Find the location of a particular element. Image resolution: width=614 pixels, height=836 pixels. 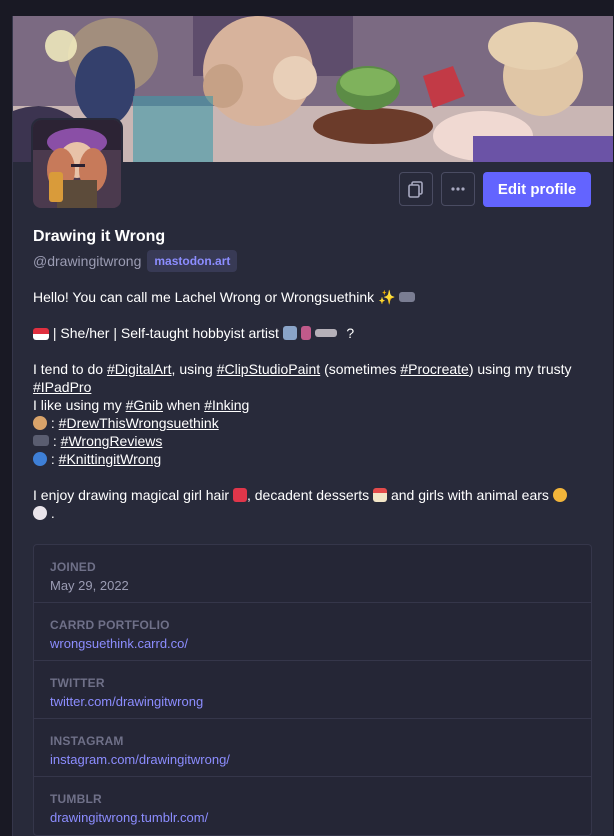

shortcake-icon is located at coordinates (380, 495).